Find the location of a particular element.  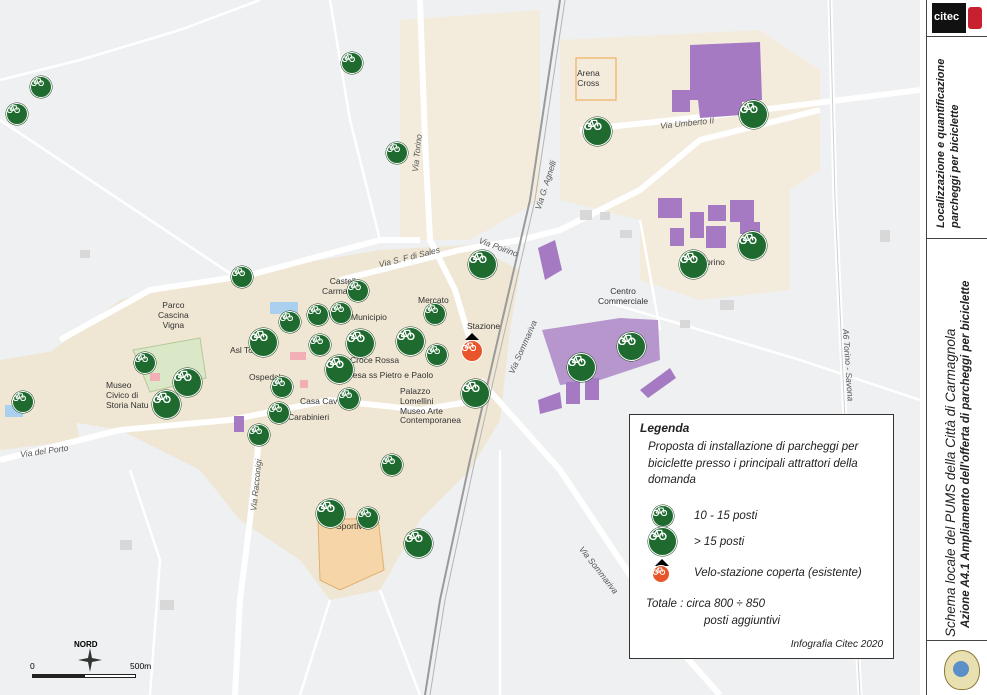

large-bike-pin-icon is located at coordinates (662, 541).